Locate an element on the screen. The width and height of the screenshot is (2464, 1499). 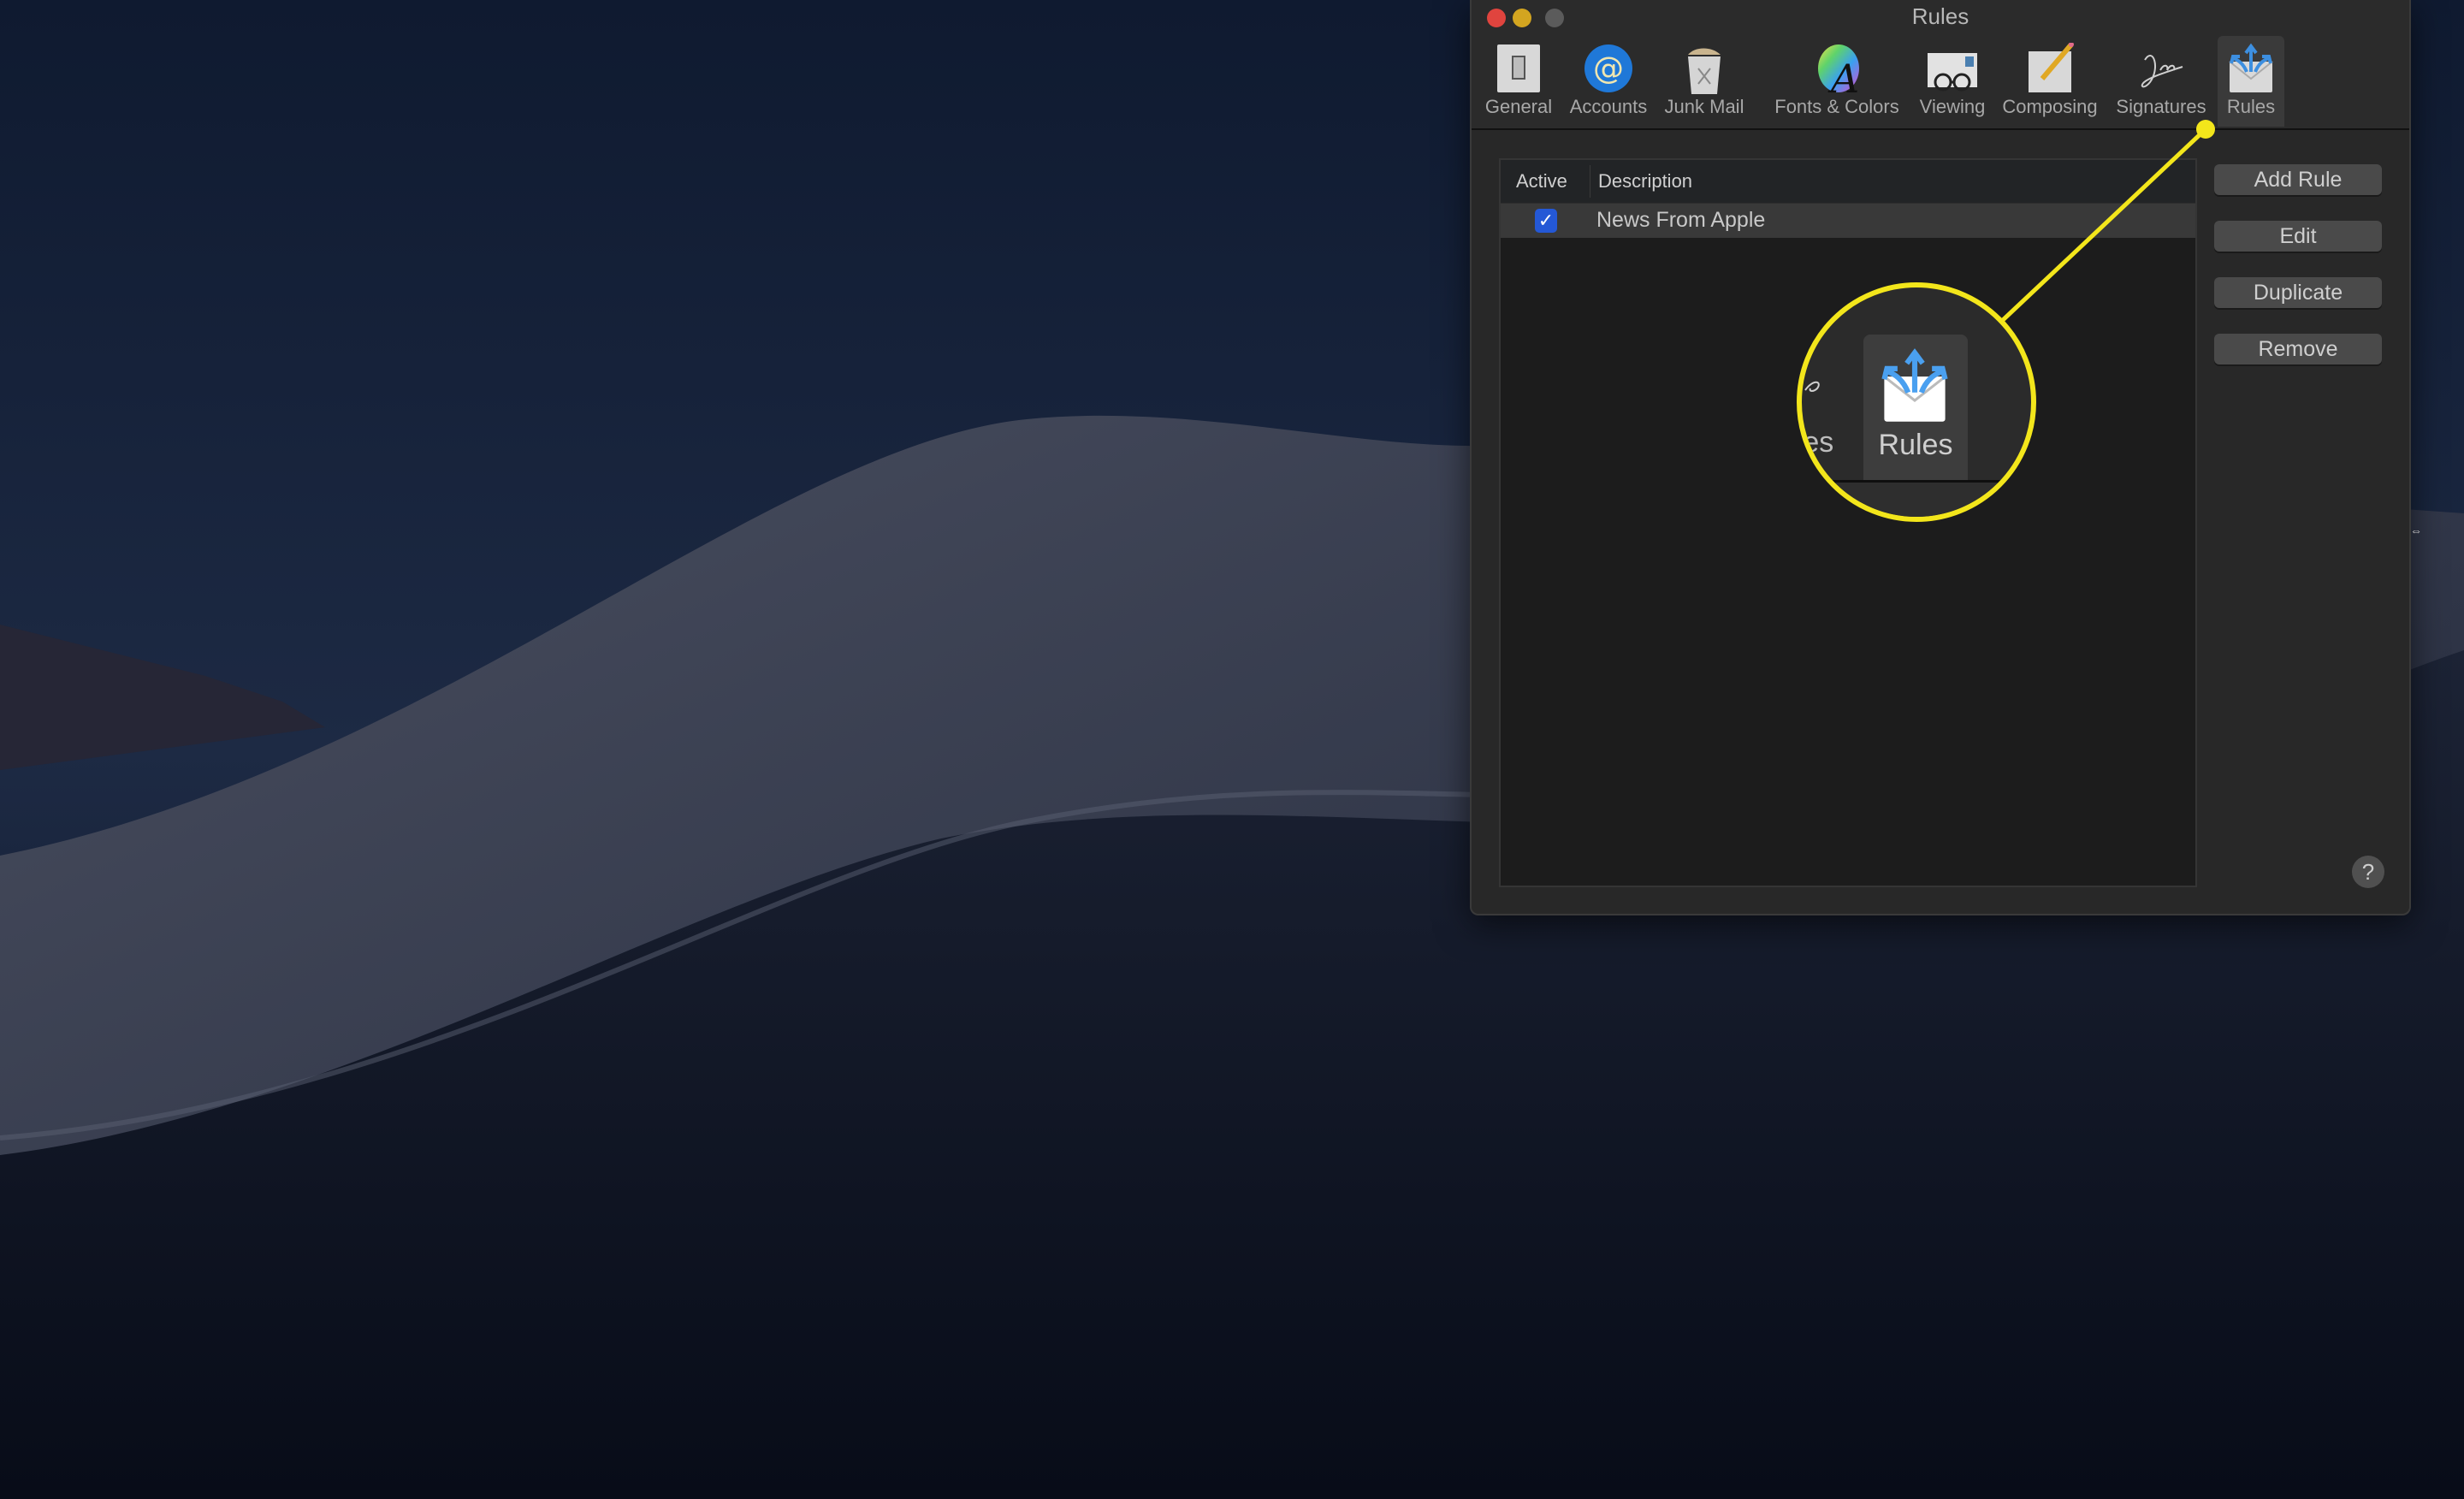
tab-viewing: Viewing is located at coordinates (1952, 82).